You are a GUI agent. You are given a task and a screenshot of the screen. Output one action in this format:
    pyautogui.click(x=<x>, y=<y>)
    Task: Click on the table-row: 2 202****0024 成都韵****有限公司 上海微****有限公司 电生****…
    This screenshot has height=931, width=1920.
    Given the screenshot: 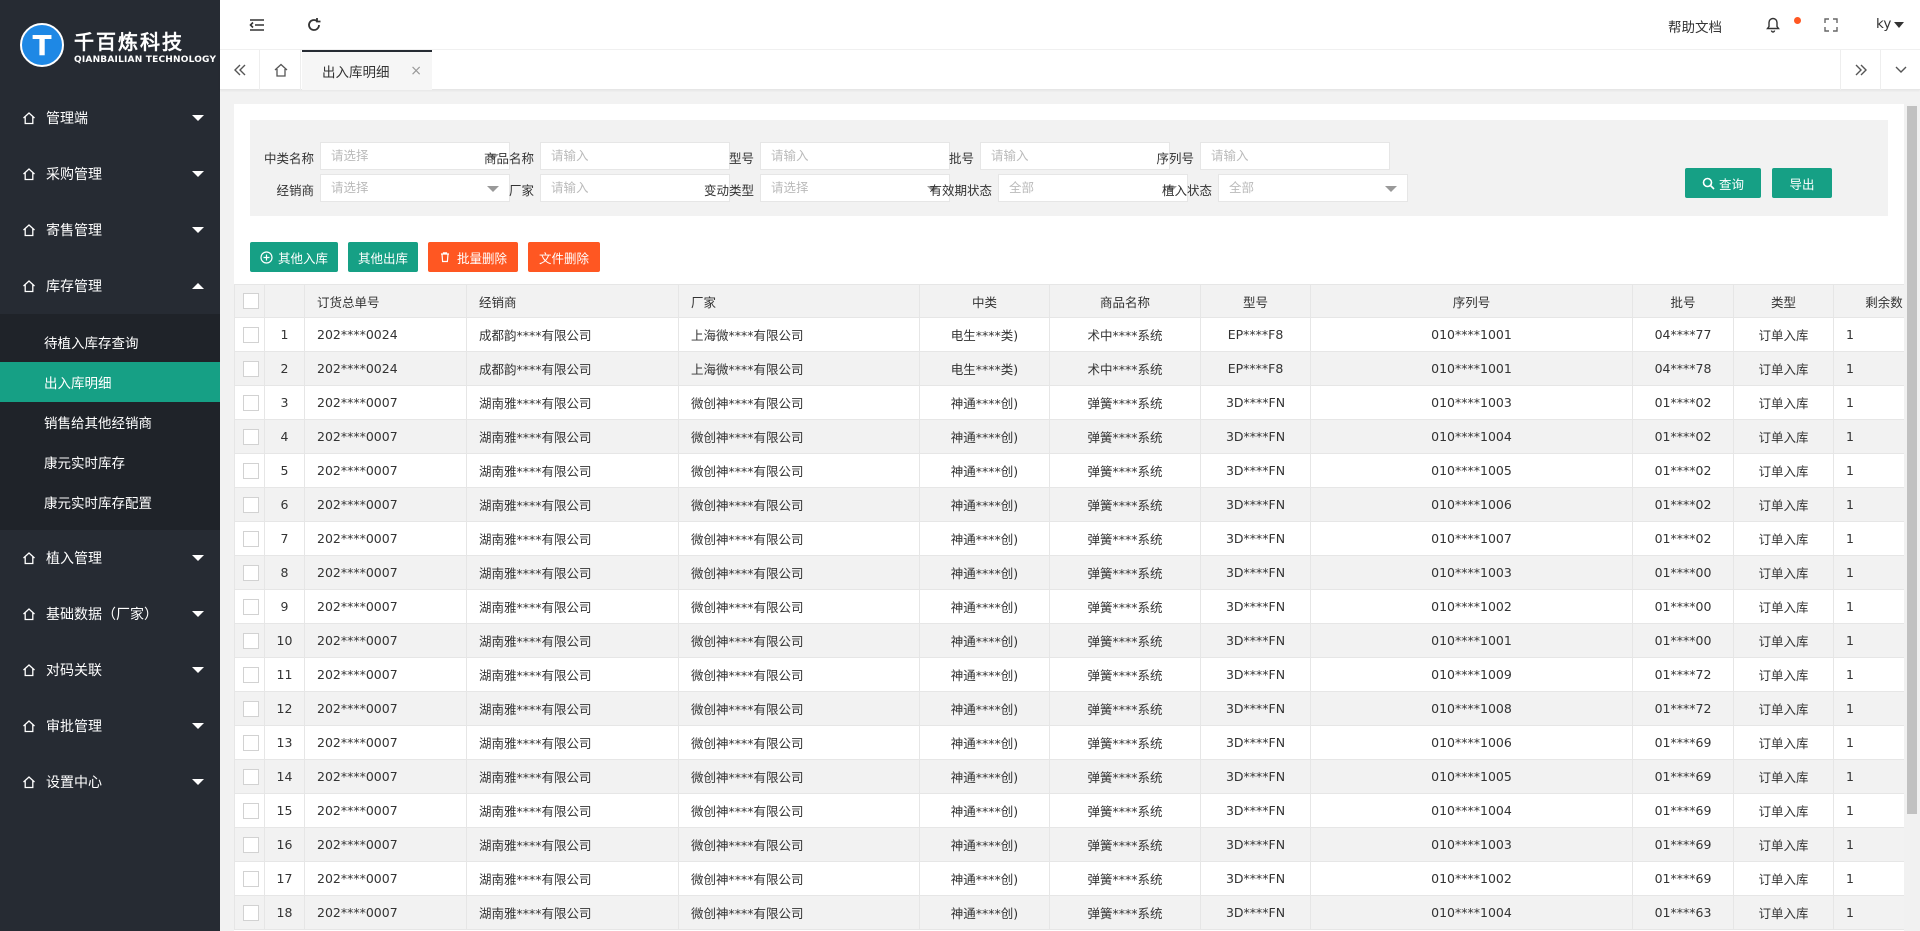 What is the action you would take?
    pyautogui.click(x=1069, y=368)
    